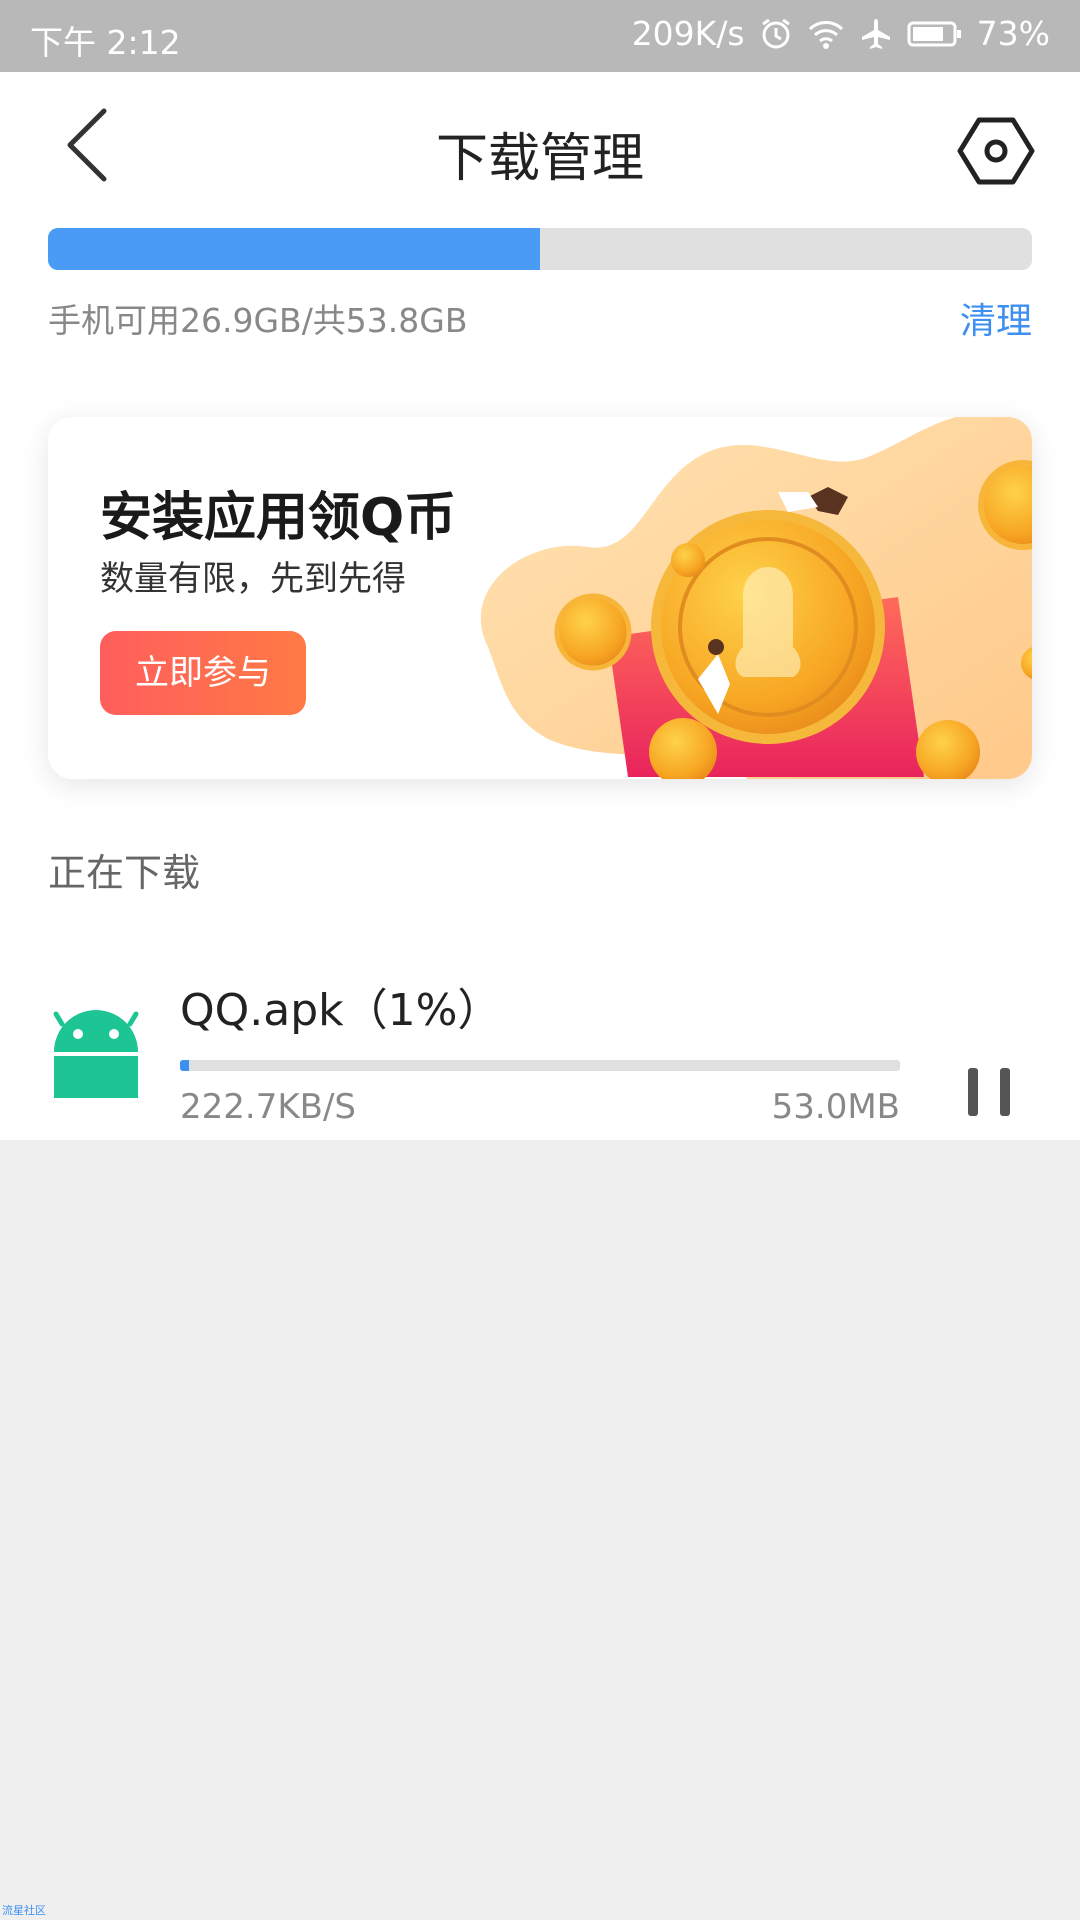 Image resolution: width=1080 pixels, height=1920 pixels. What do you see at coordinates (835, 1107) in the screenshot?
I see `download-size: 53.0MB` at bounding box center [835, 1107].